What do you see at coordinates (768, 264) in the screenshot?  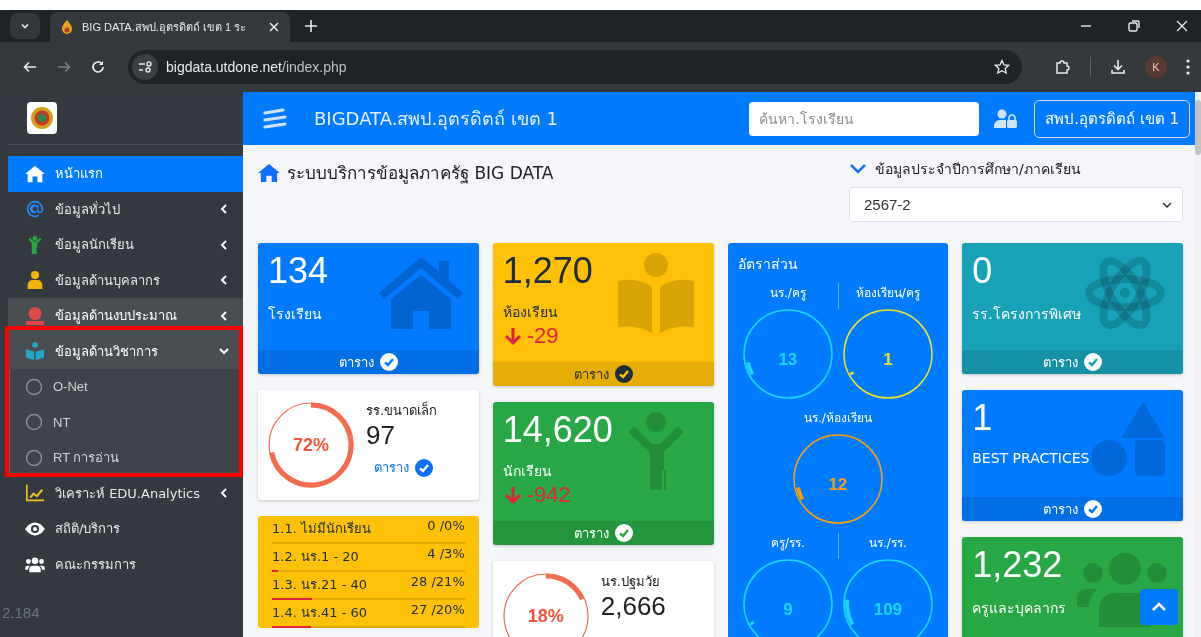 I see `card-title: อัตราส่วน` at bounding box center [768, 264].